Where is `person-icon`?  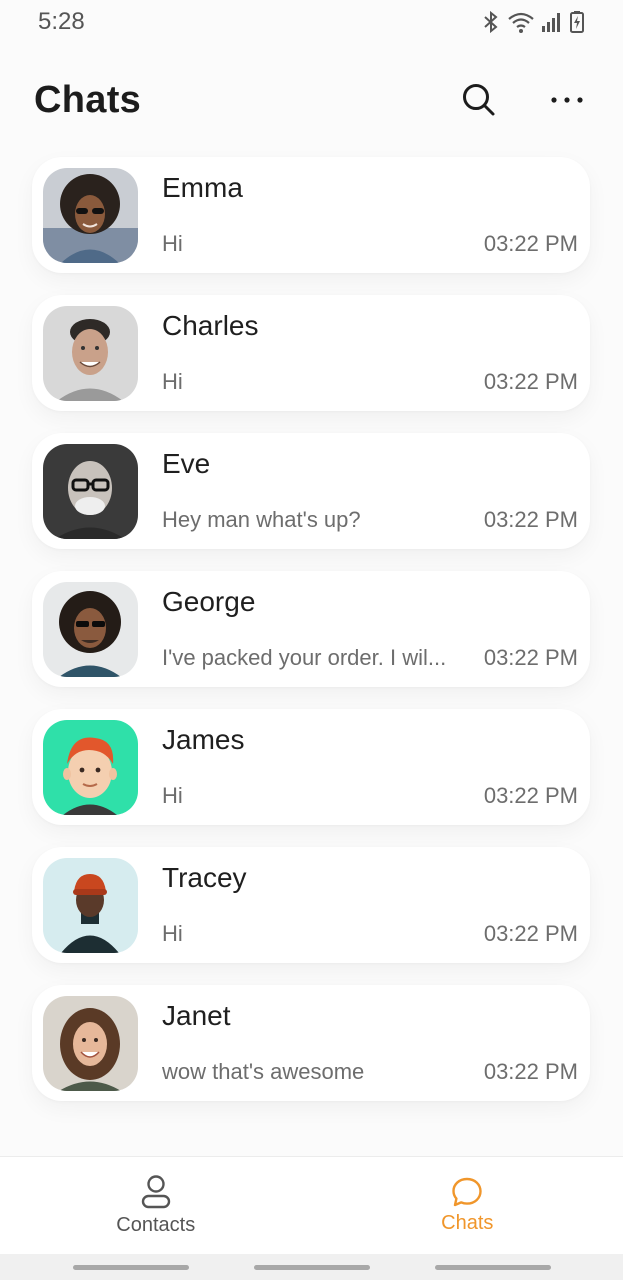 person-icon is located at coordinates (155, 1192).